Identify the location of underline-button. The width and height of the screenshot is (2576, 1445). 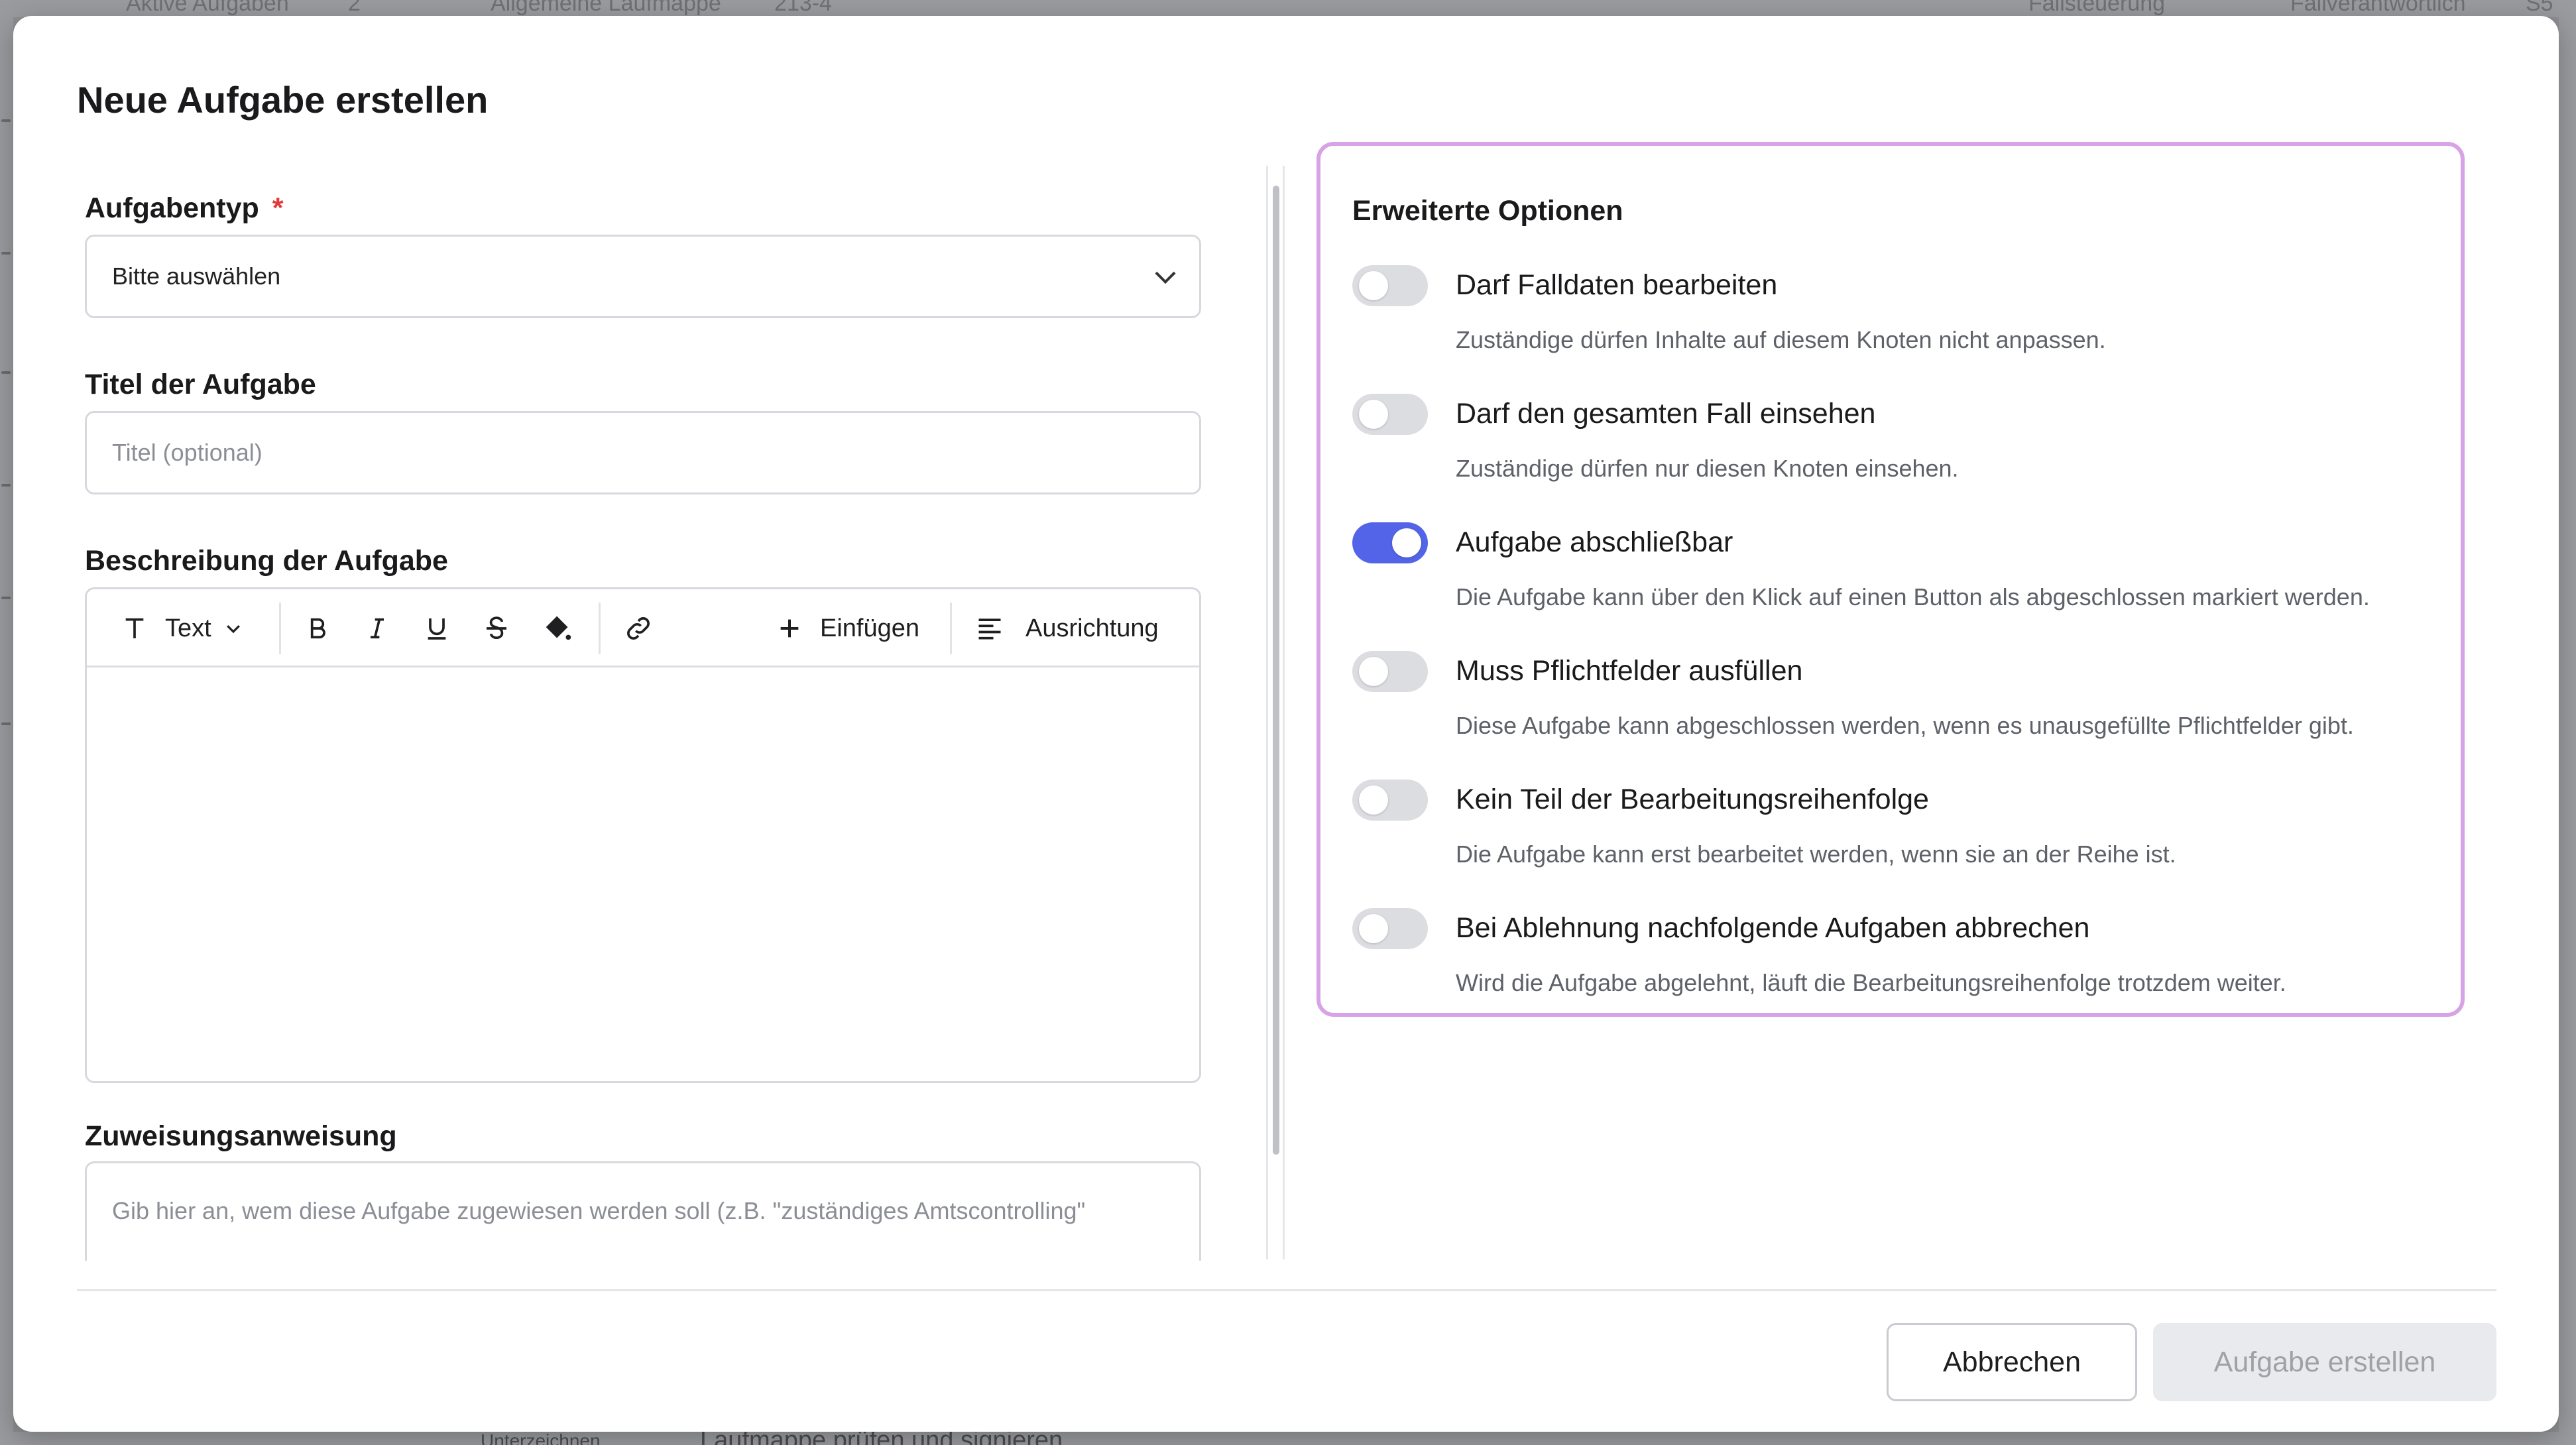
(437, 628).